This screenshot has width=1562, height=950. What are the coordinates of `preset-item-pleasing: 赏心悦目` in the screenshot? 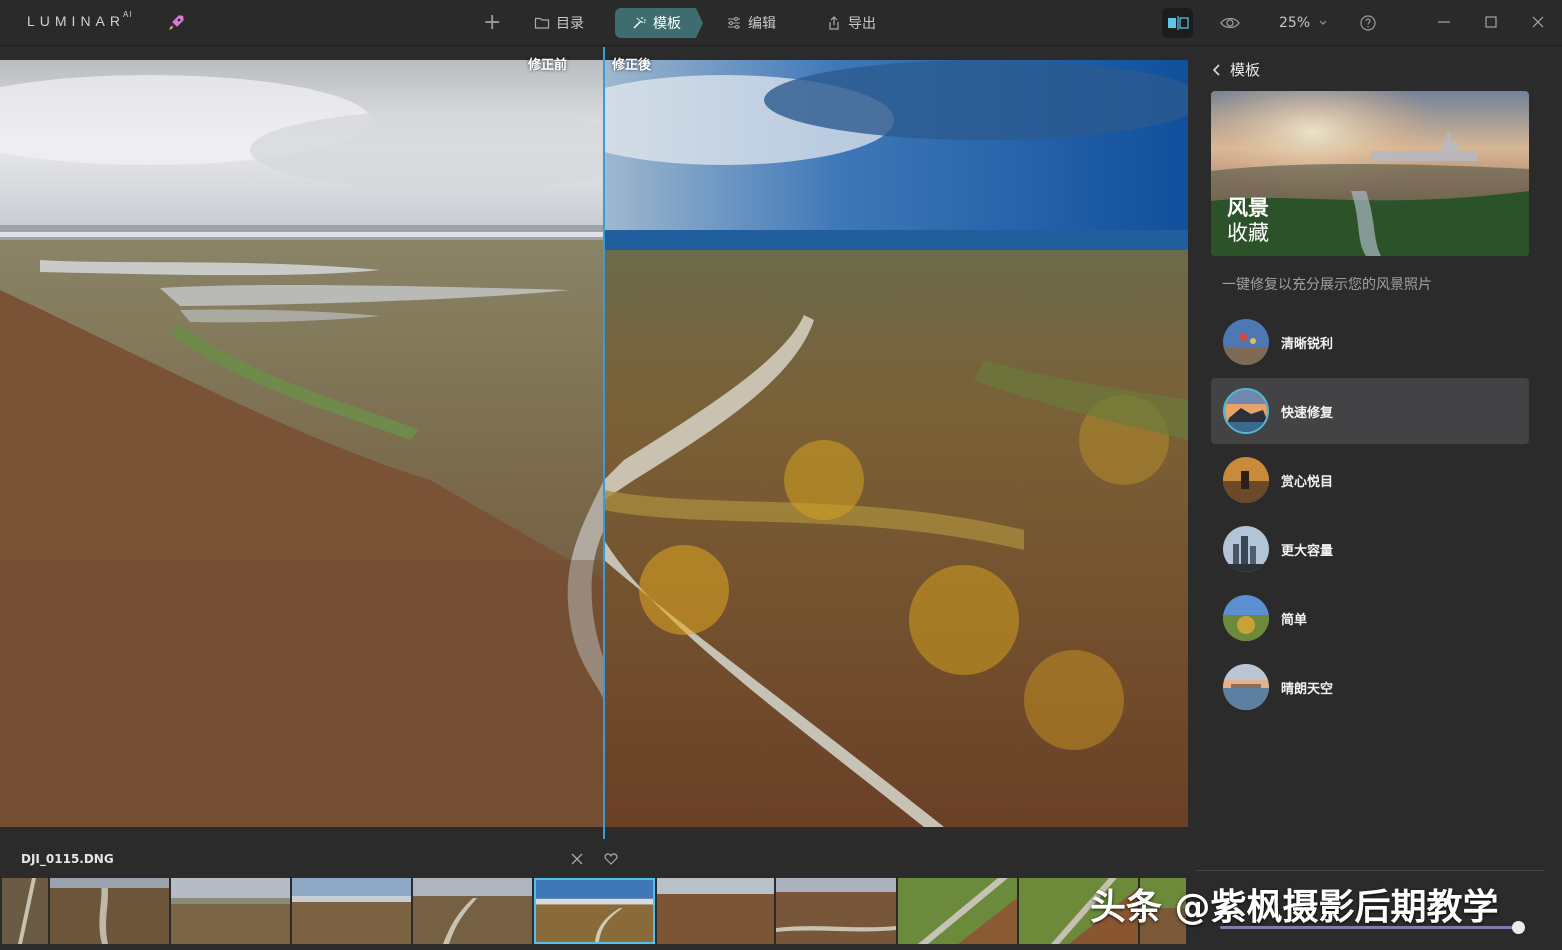 It's located at (1370, 480).